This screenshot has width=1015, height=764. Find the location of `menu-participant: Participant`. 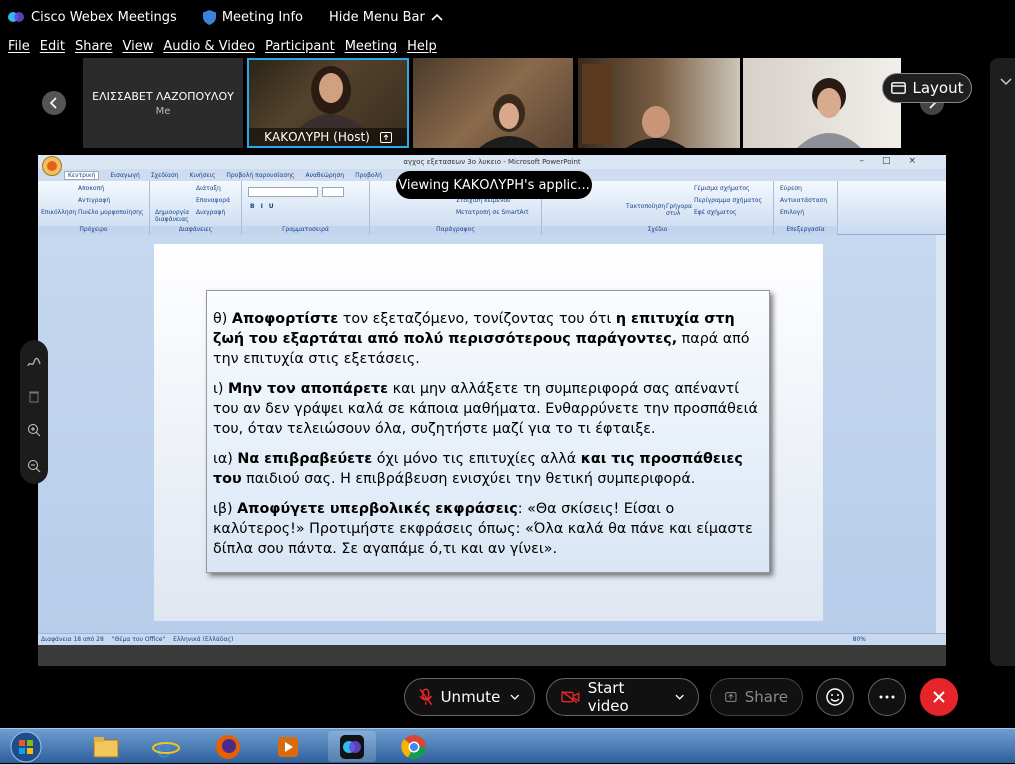

menu-participant: Participant is located at coordinates (300, 46).